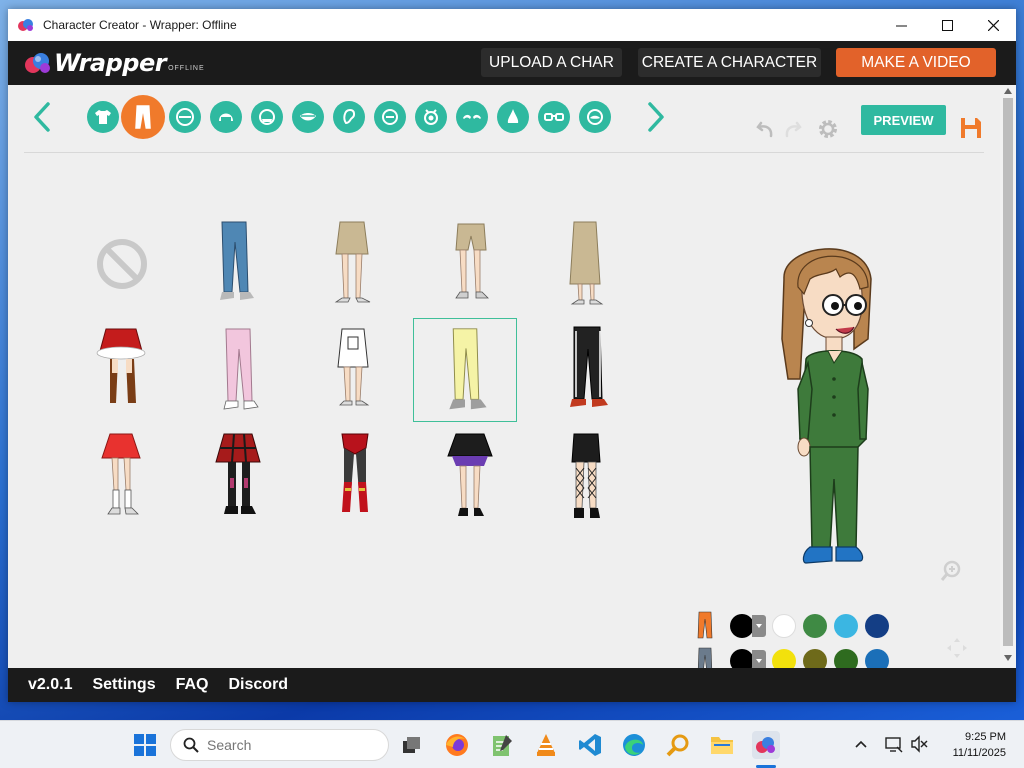 The height and width of the screenshot is (768, 1024). I want to click on category-ear, so click(349, 117).